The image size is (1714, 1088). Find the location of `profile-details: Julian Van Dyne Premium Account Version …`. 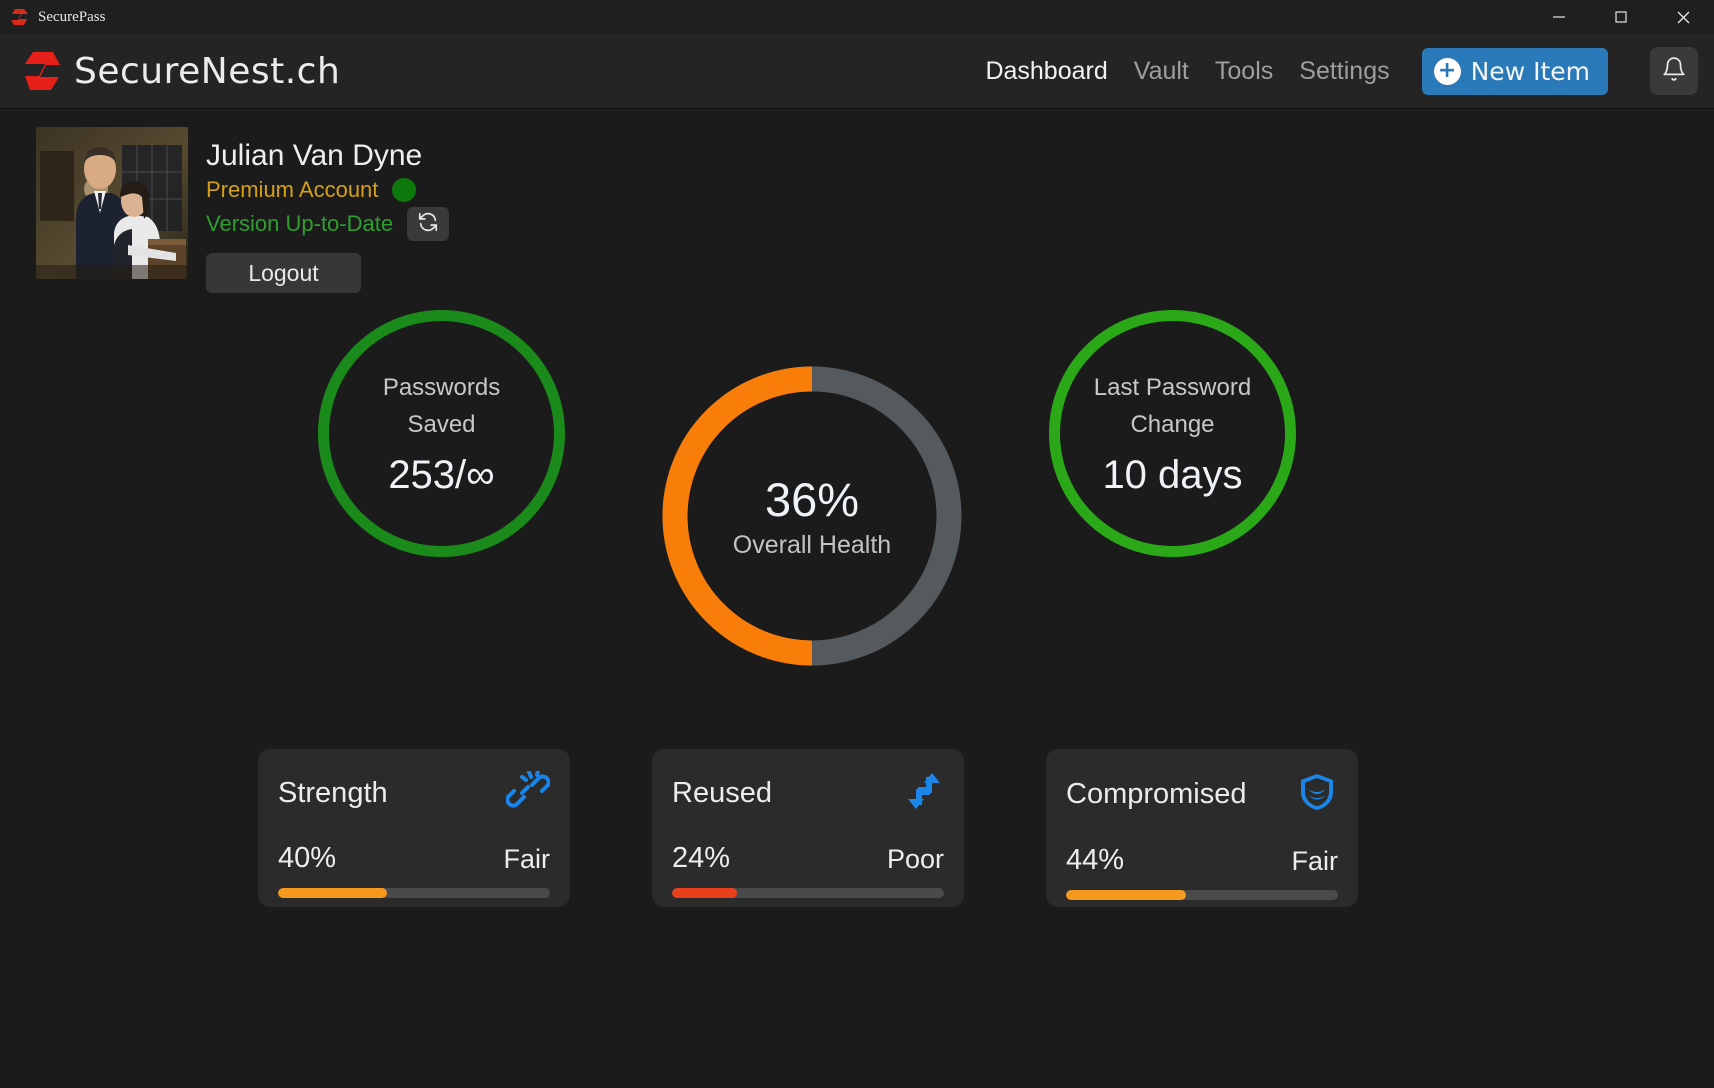

profile-details: Julian Van Dyne Premium Account Version … is located at coordinates (328, 210).